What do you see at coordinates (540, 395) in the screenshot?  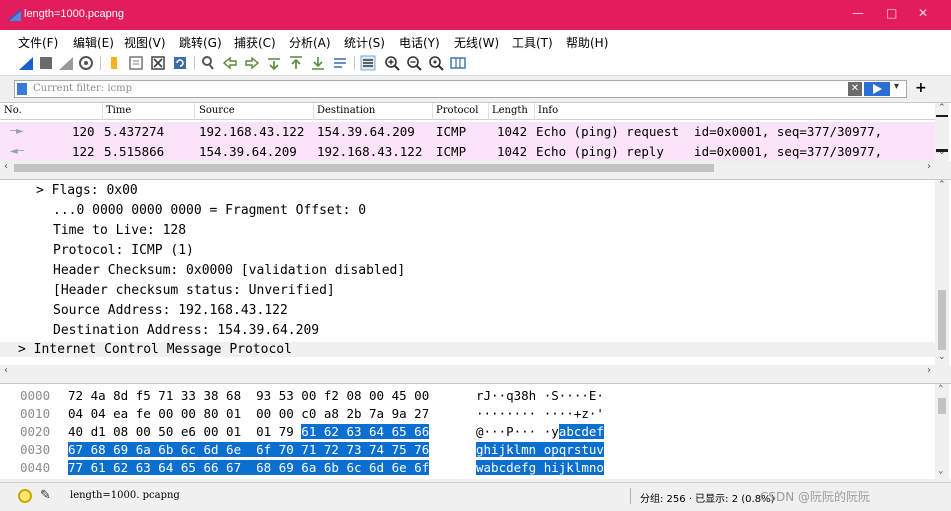 I see `byte-ascii: rJ··q38h ·S····E·` at bounding box center [540, 395].